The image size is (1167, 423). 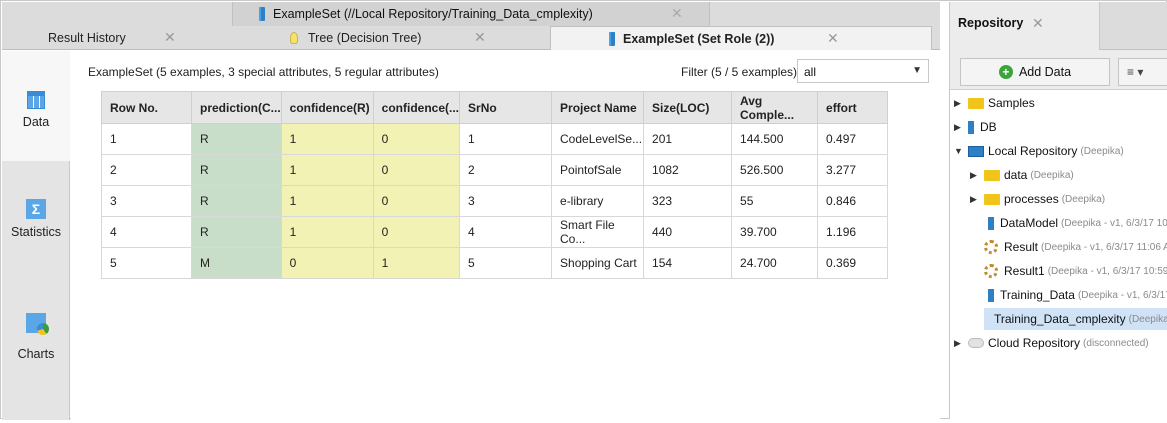 I want to click on column-header: Row No., so click(x=146, y=107).